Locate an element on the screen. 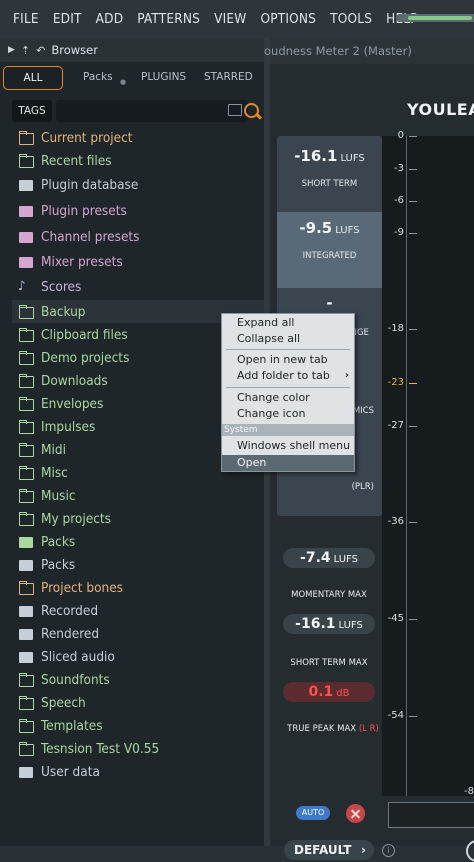 The width and height of the screenshot is (474, 862). channel-icon is located at coordinates (26, 237).